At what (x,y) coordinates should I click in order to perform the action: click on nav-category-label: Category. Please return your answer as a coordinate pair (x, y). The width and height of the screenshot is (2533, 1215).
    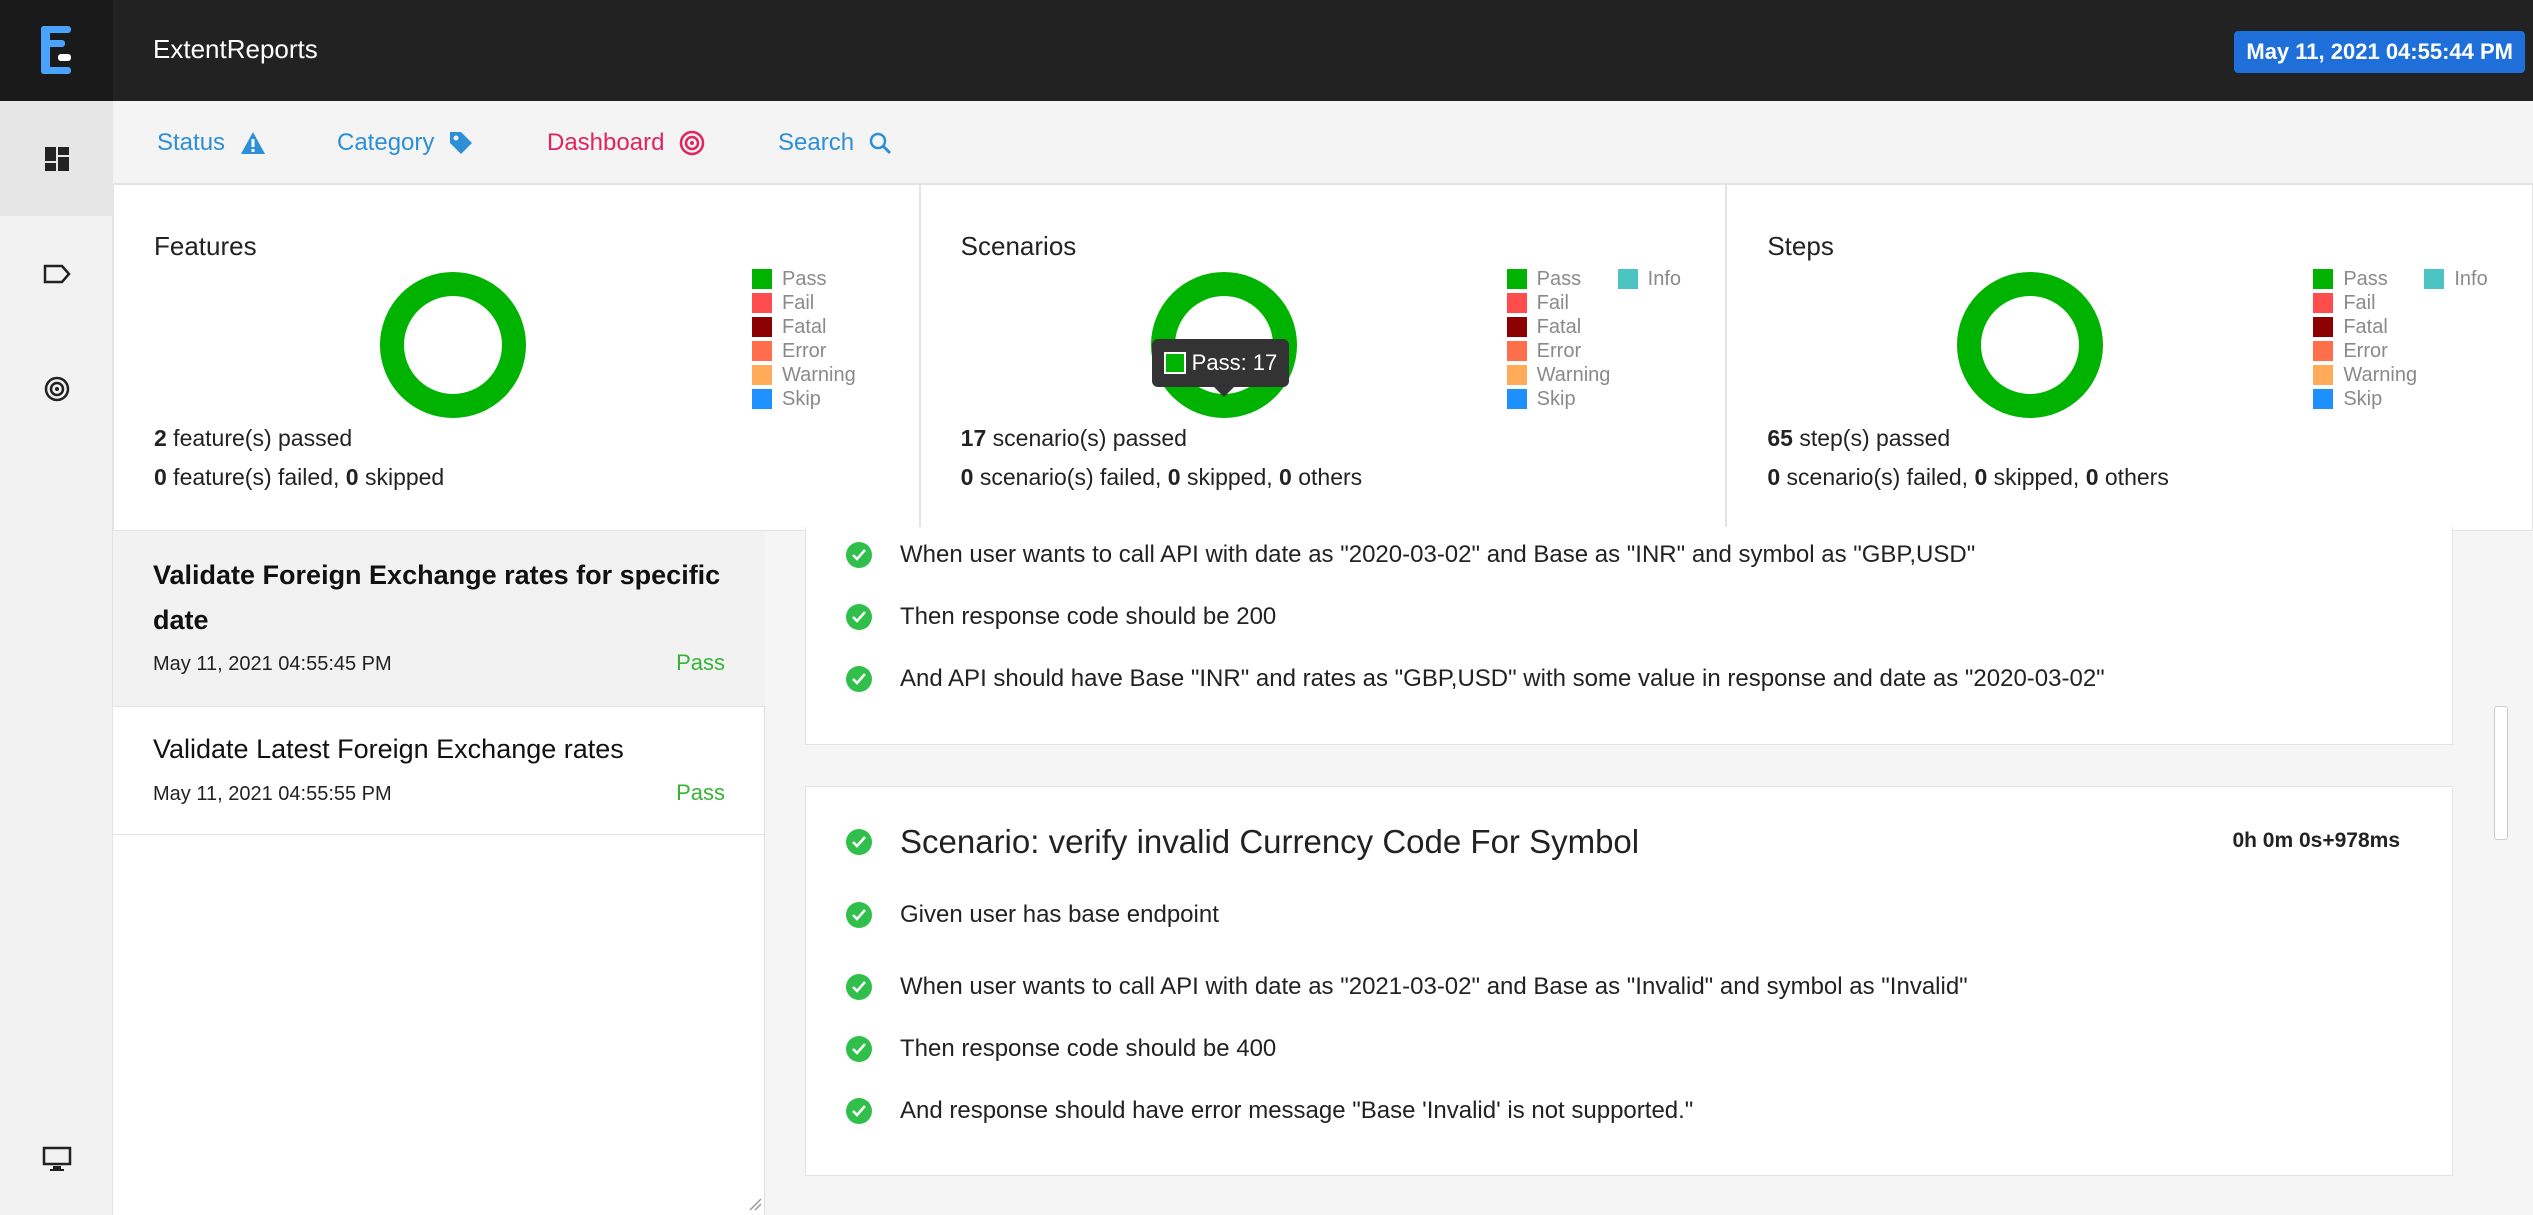
    Looking at the image, I should click on (386, 142).